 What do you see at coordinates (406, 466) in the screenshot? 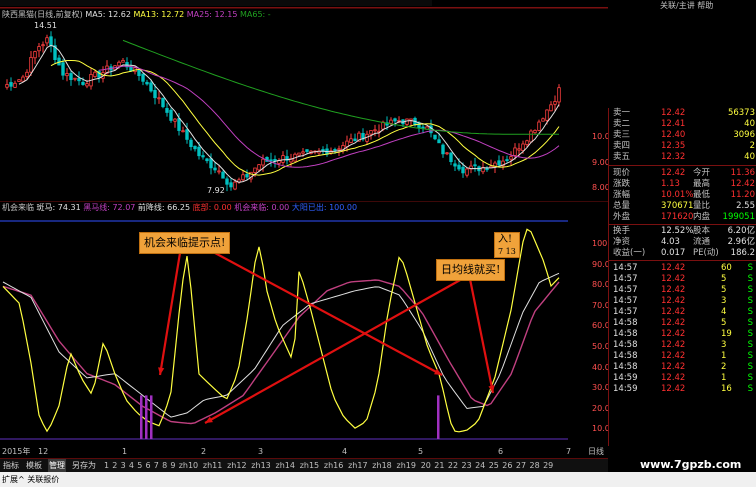
I see `tab-num: zh19` at bounding box center [406, 466].